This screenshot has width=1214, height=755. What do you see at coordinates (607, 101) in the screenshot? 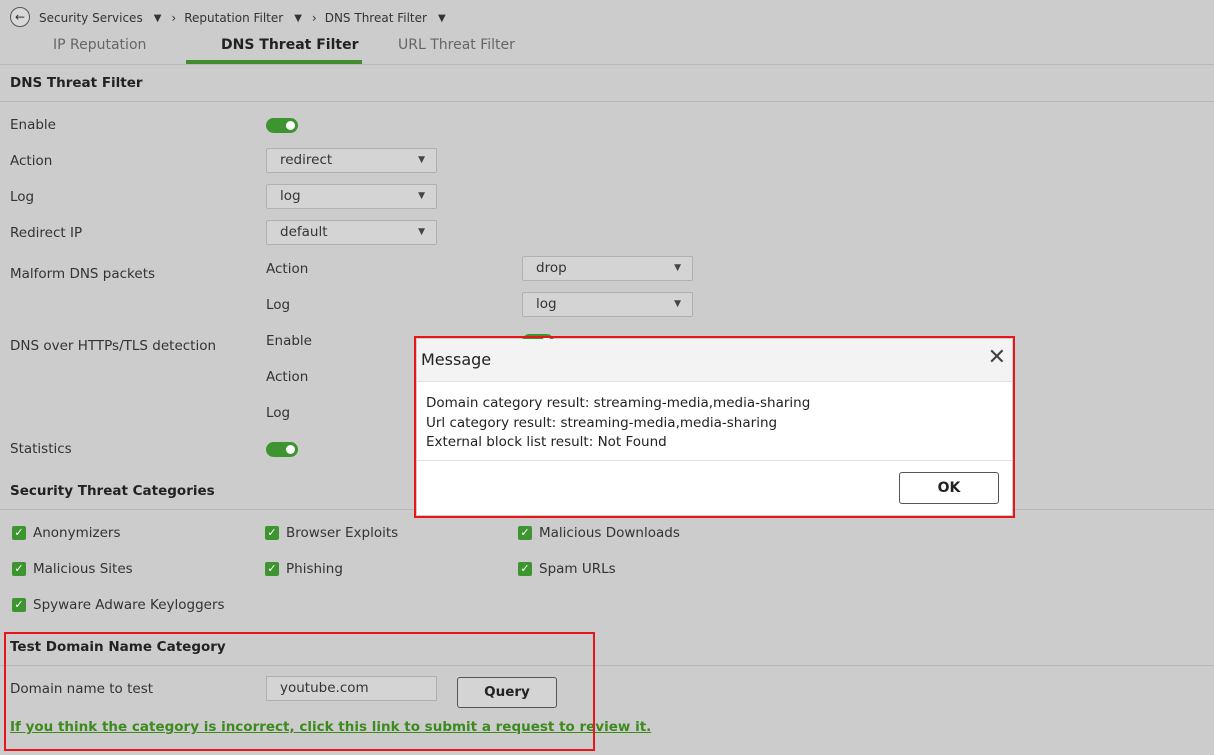
I see `section-divider` at bounding box center [607, 101].